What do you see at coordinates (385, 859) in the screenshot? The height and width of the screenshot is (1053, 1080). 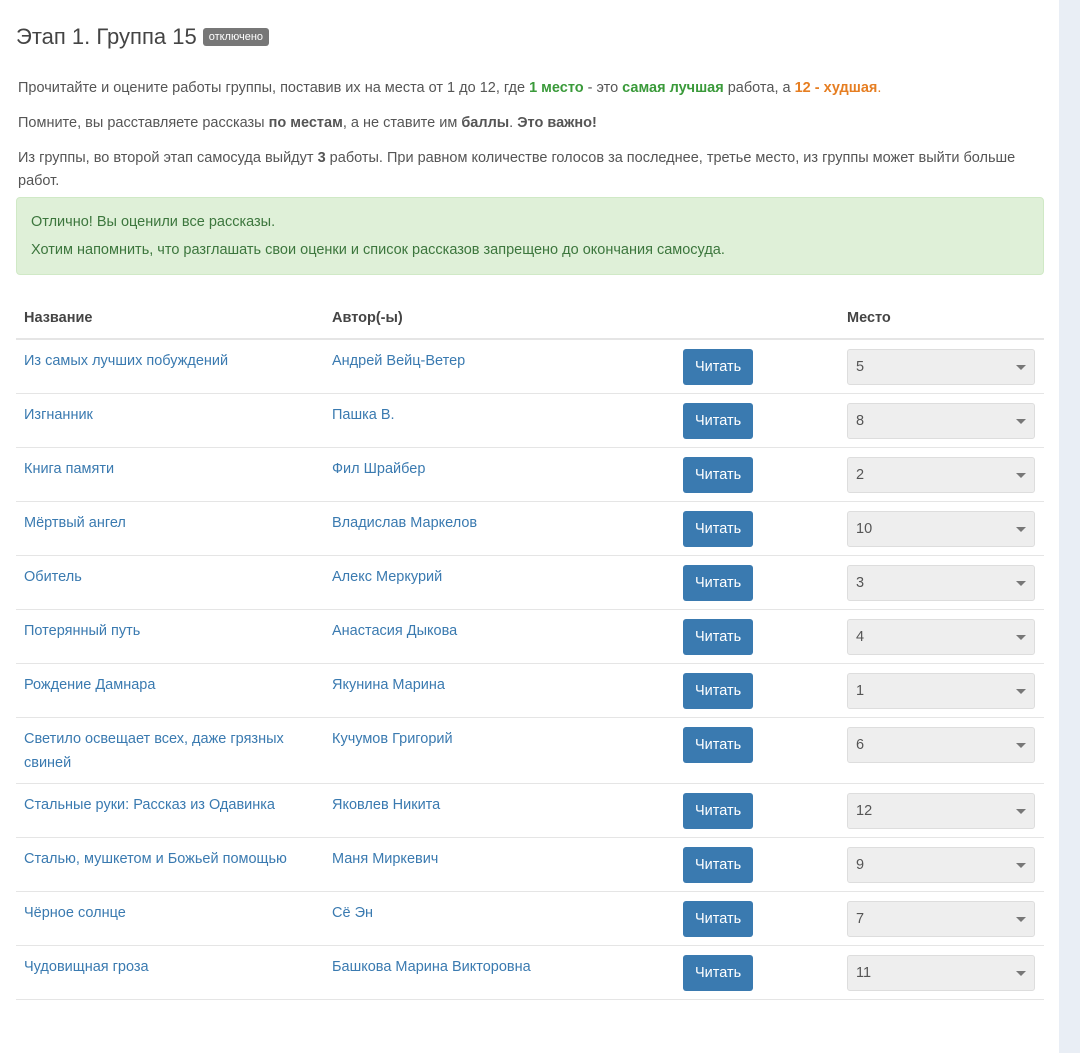 I see `author-link: Маня Миркевич` at bounding box center [385, 859].